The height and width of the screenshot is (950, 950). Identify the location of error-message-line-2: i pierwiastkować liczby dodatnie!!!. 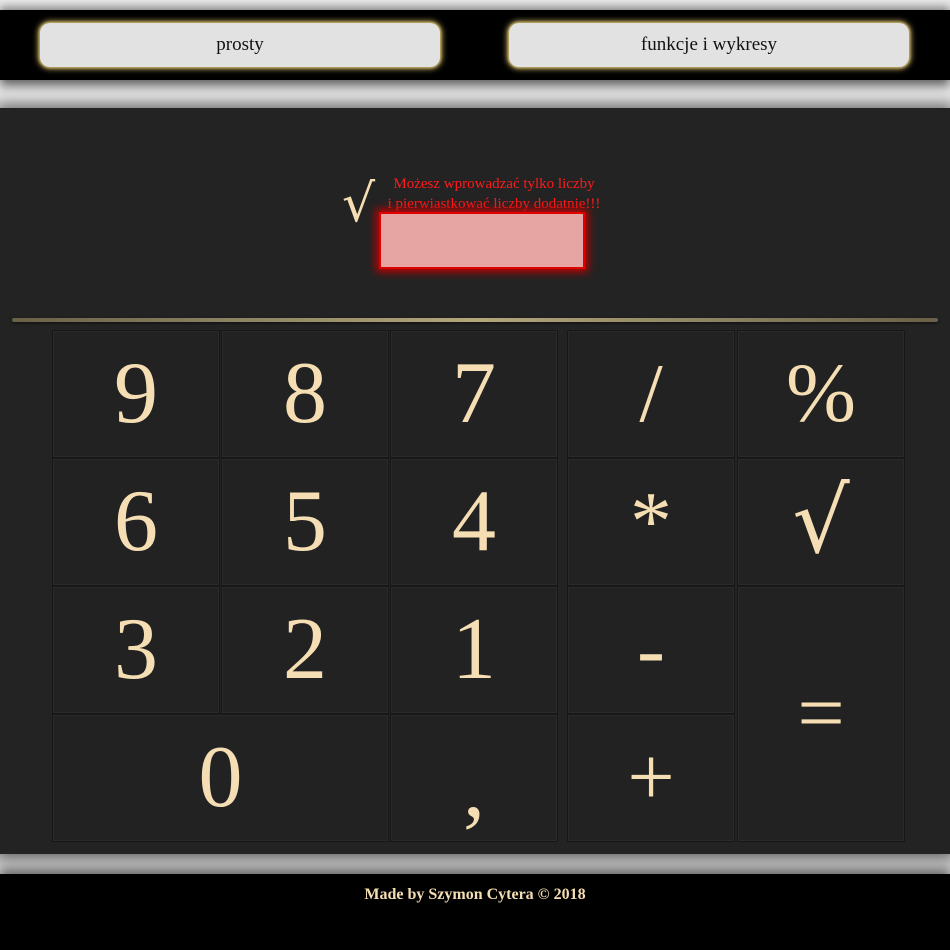
(494, 204).